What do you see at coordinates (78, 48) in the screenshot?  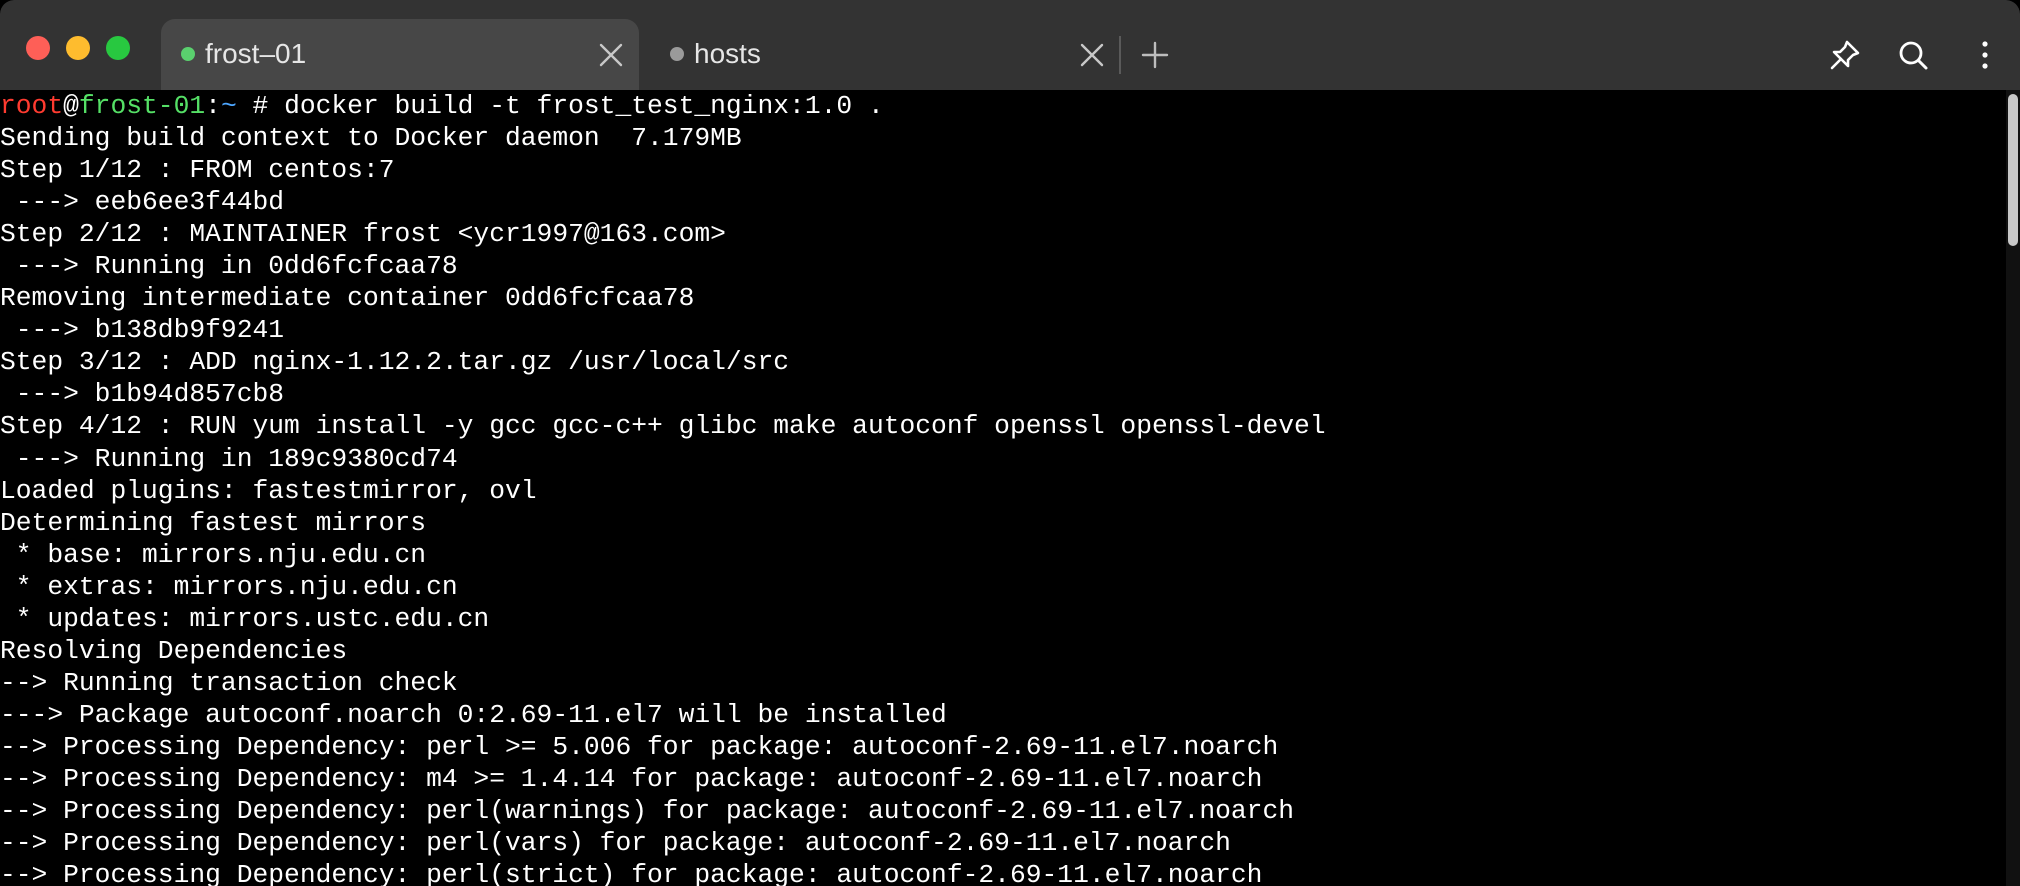 I see `window-minimize-button` at bounding box center [78, 48].